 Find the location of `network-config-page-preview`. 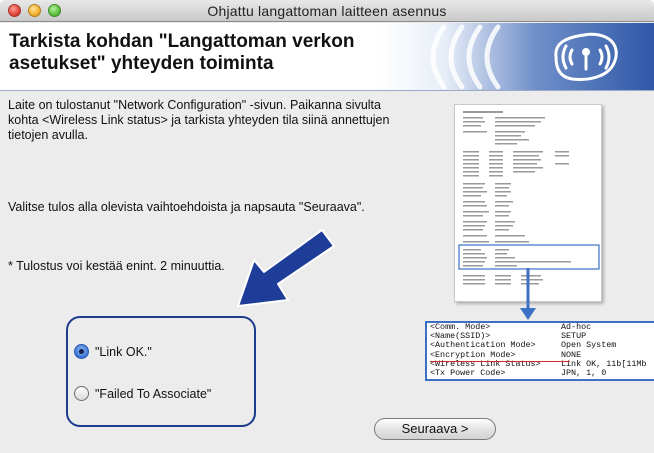

network-config-page-preview is located at coordinates (528, 203).